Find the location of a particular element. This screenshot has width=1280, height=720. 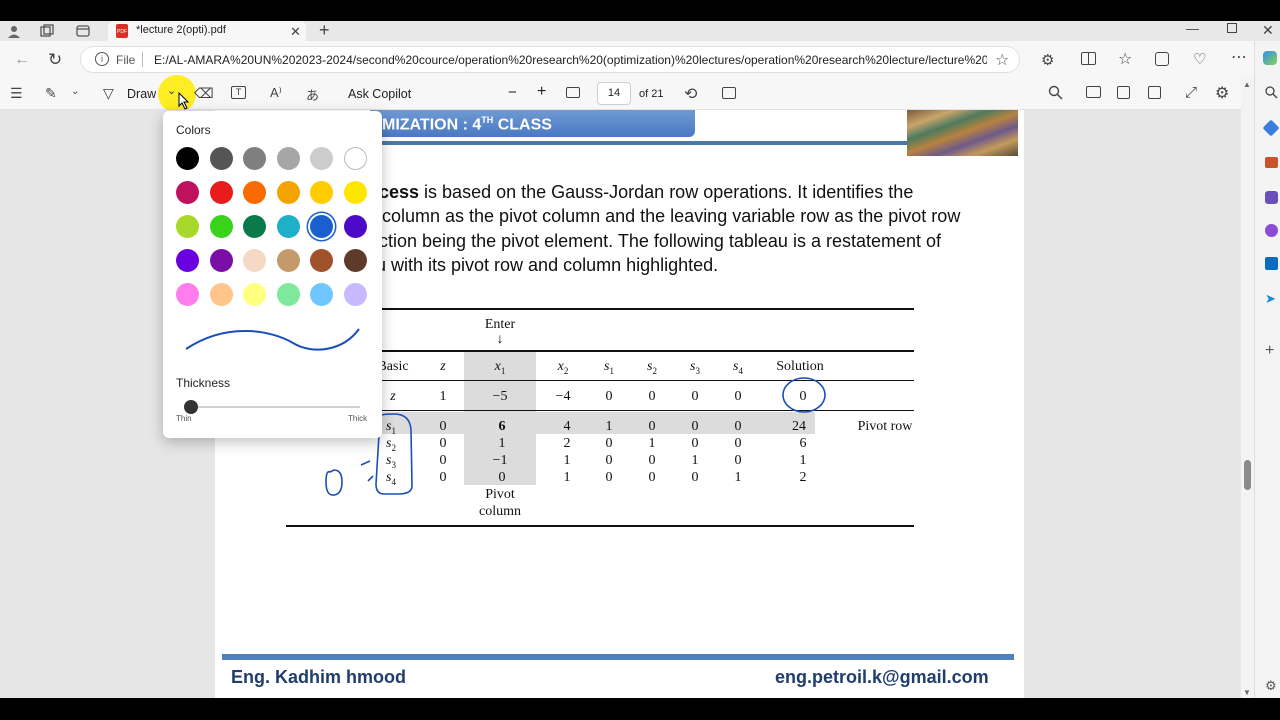

sidebar-settings-icon: ⚙ is located at coordinates (1271, 686).